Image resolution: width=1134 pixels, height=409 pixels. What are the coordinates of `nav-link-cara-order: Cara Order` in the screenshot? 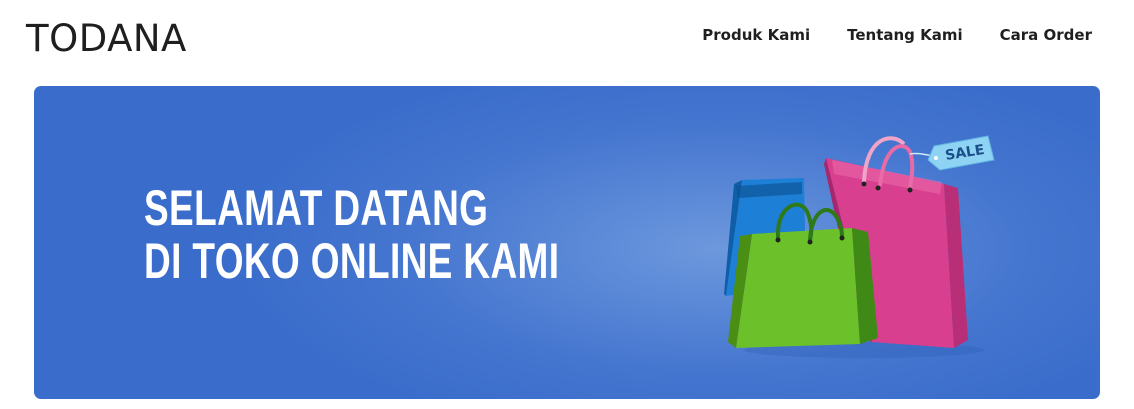 It's located at (1046, 35).